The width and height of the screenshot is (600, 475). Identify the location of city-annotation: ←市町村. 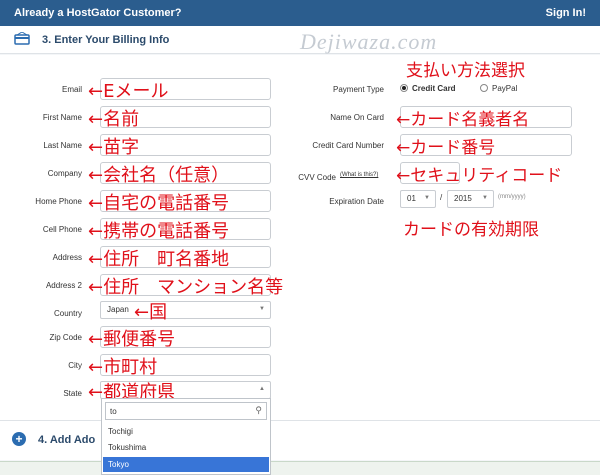
(123, 367).